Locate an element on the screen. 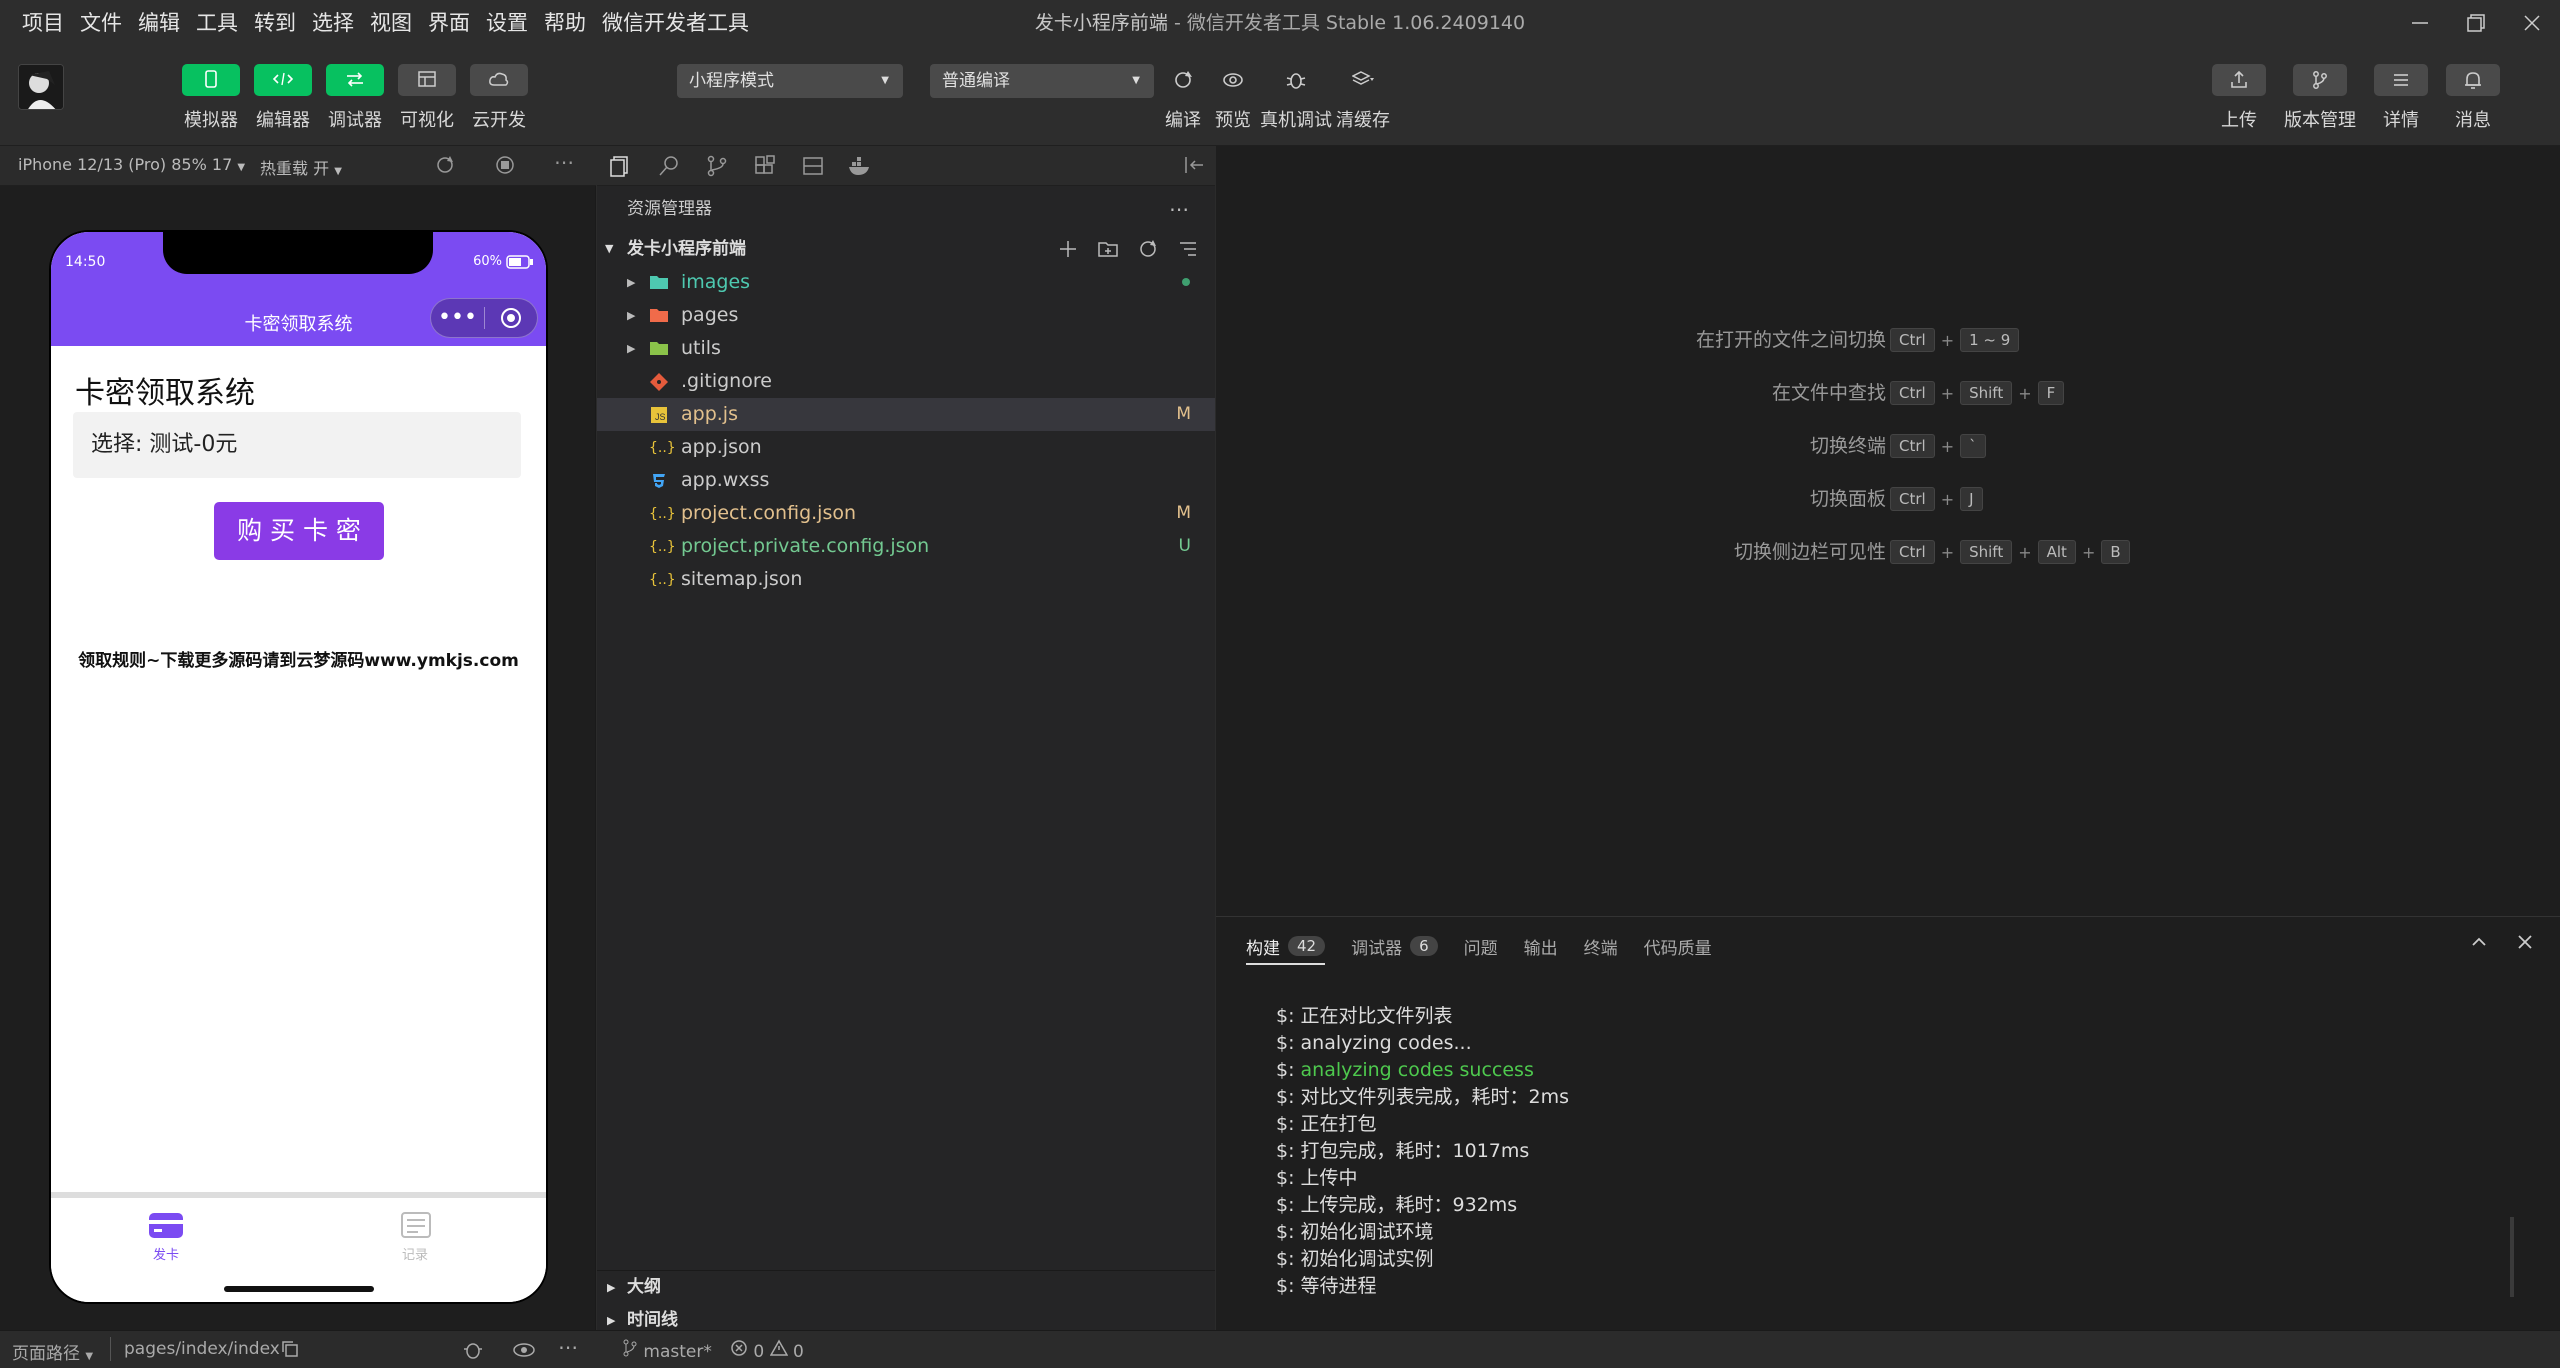  explorer-more-icon: ⋯ is located at coordinates (1179, 209).